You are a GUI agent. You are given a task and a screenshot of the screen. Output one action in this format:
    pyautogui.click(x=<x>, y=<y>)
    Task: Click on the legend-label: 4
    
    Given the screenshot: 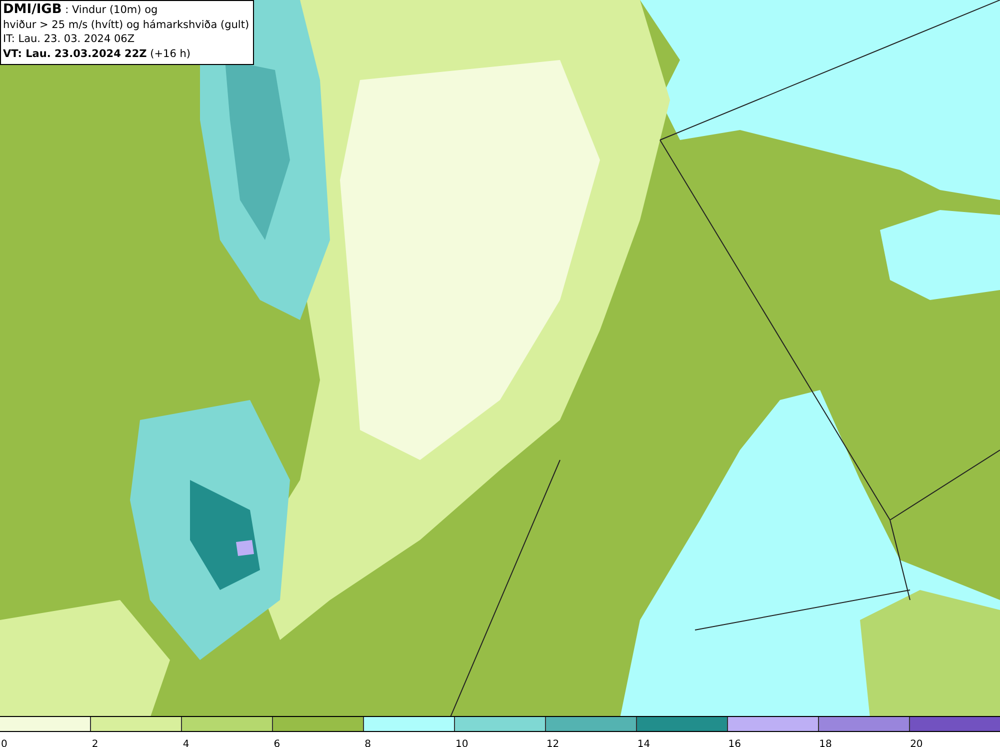 What is the action you would take?
    pyautogui.click(x=186, y=742)
    